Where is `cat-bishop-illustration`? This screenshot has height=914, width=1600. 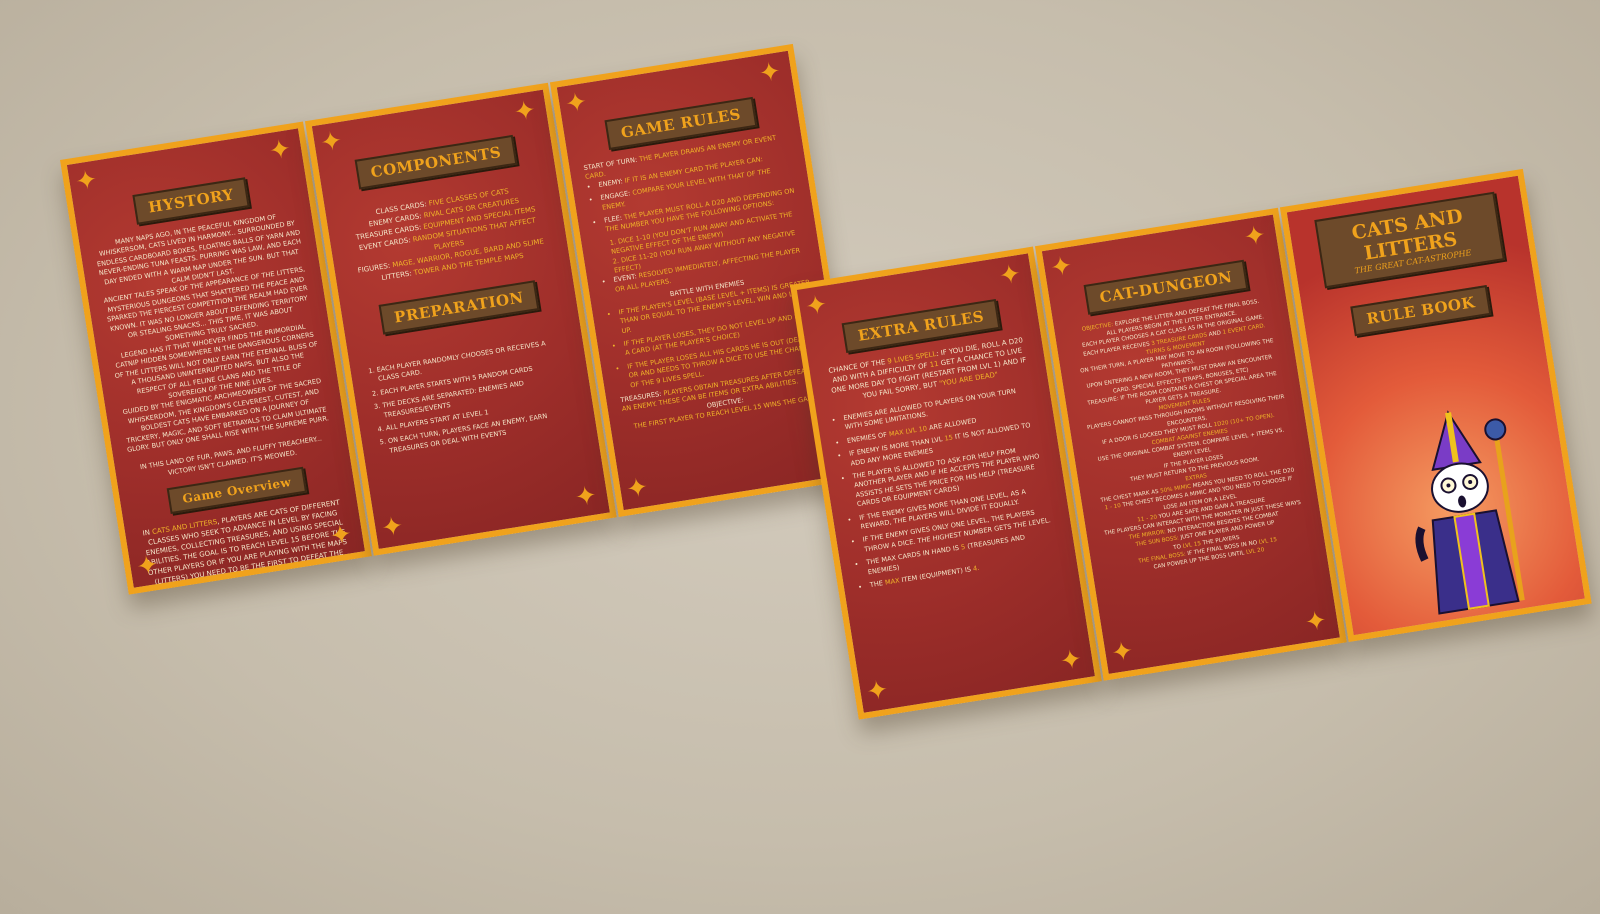 cat-bishop-illustration is located at coordinates (1470, 512).